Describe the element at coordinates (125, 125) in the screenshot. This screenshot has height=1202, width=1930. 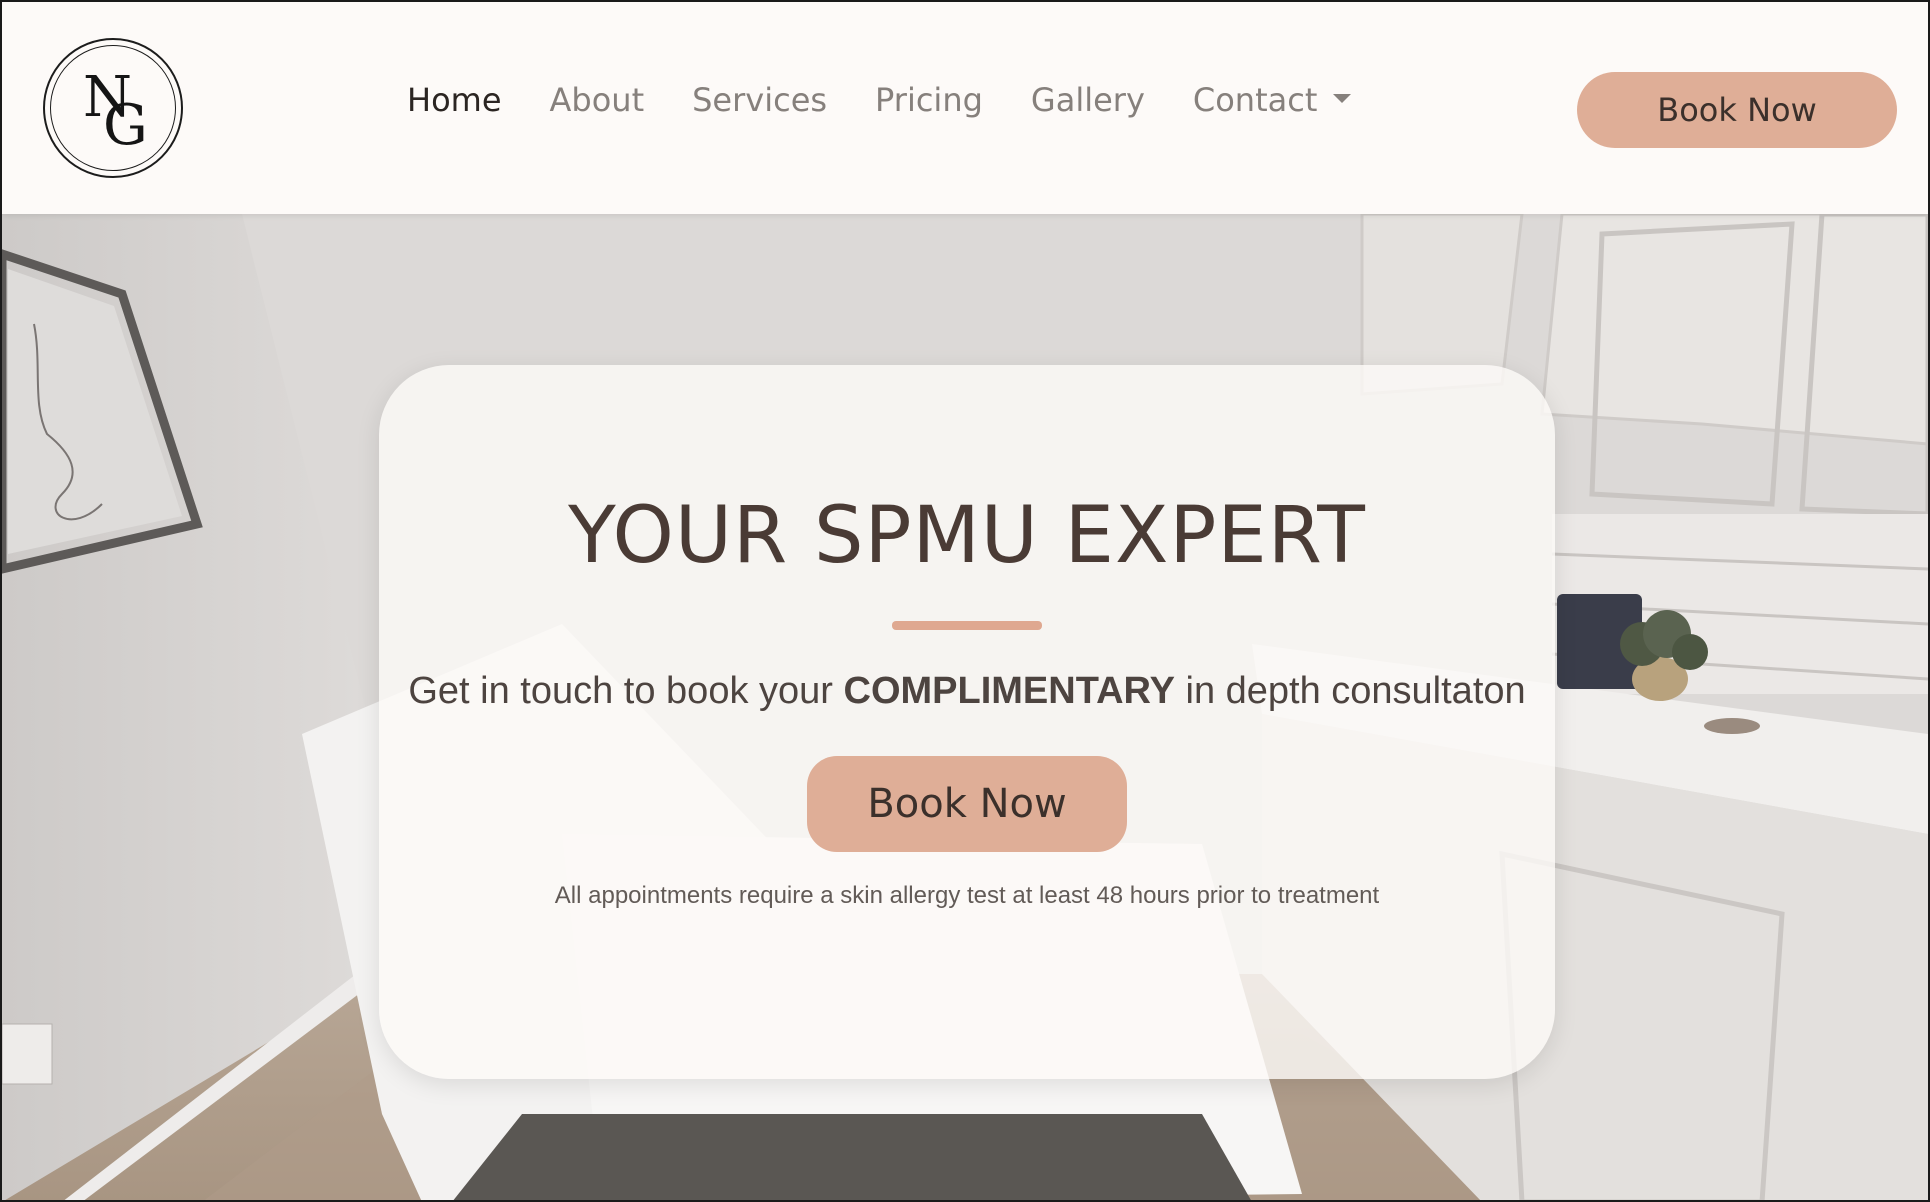
I see `svg-text: G` at that location.